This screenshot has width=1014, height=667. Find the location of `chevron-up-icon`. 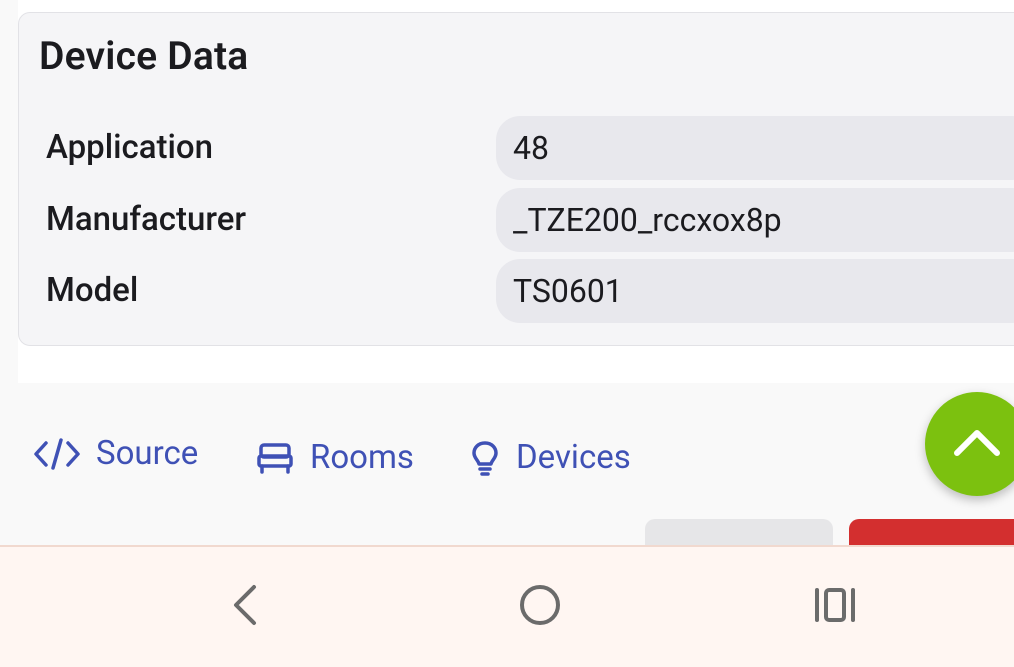

chevron-up-icon is located at coordinates (977, 444).